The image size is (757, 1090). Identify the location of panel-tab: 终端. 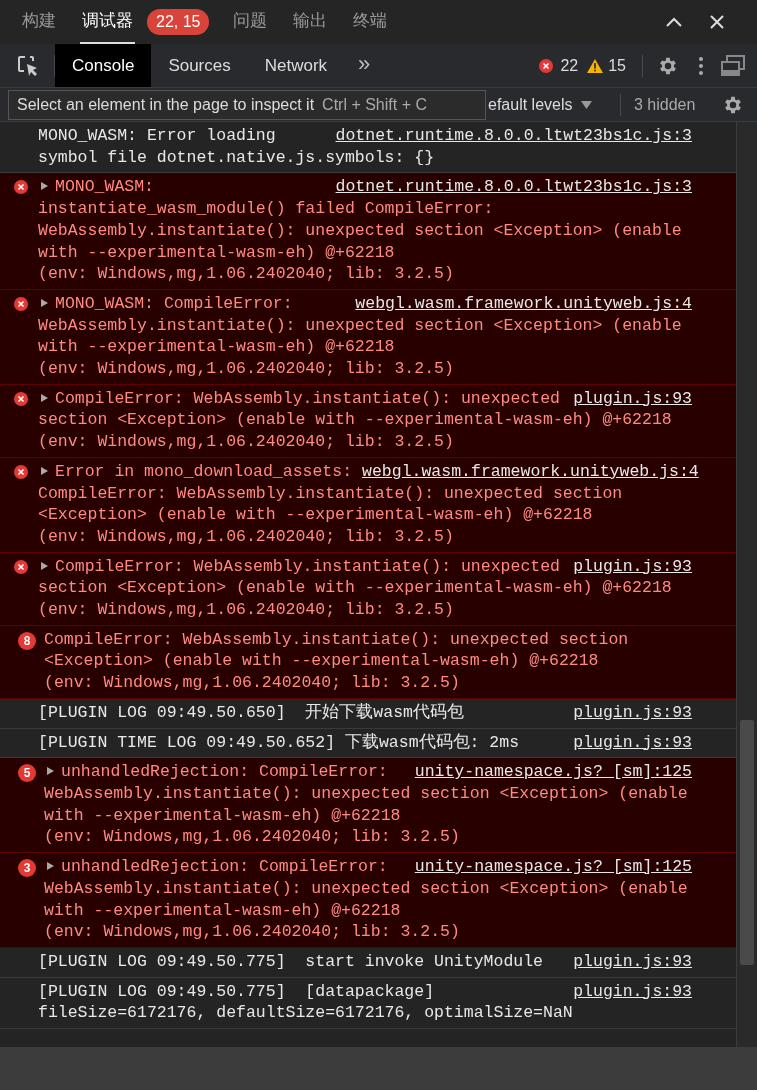
(370, 22).